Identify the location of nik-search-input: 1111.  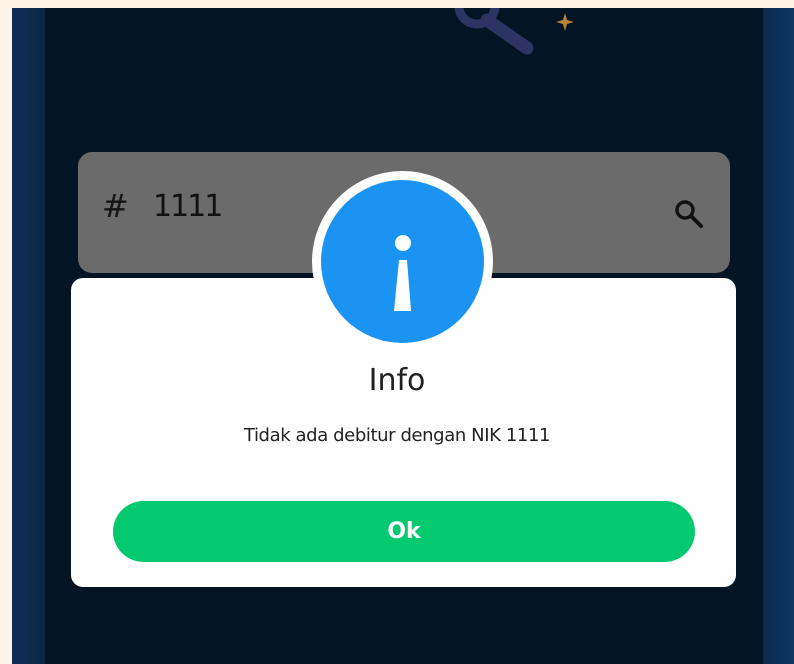
(188, 207).